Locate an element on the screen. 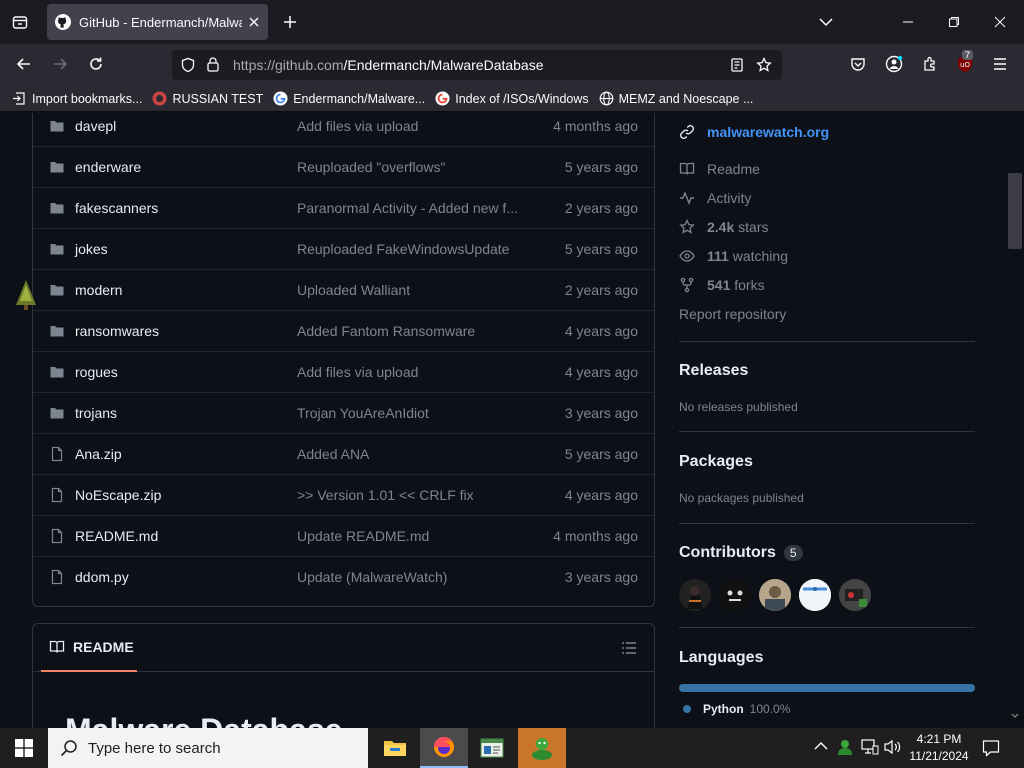 The image size is (1024, 768). table-row: ddom.py Update (MalwareWatch) 3 years ago is located at coordinates (343, 577).